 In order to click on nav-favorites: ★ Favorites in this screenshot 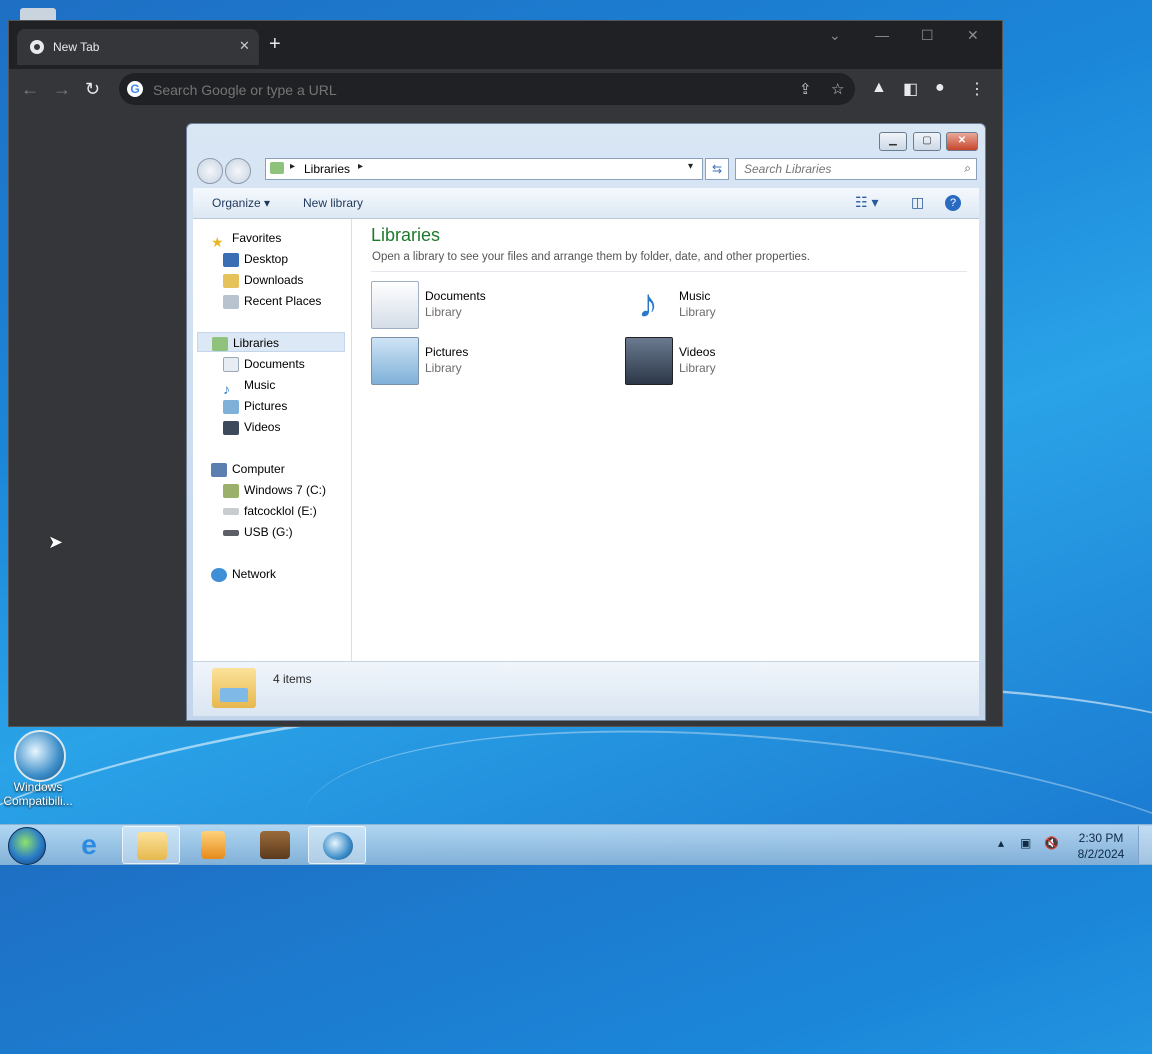, I will do `click(246, 239)`.